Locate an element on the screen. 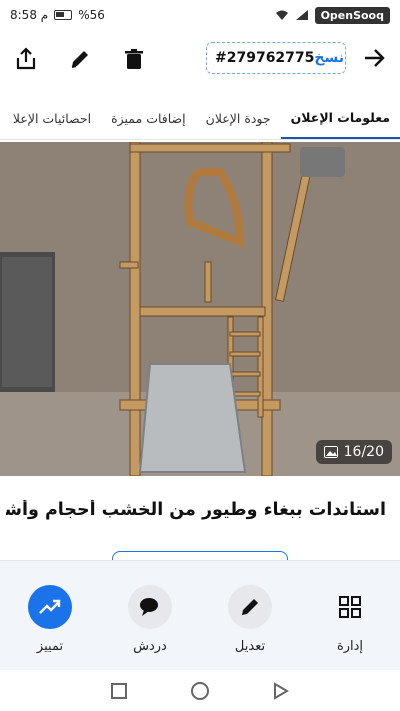 The image size is (400, 711). header: #279762775 نسخ is located at coordinates (200, 59).